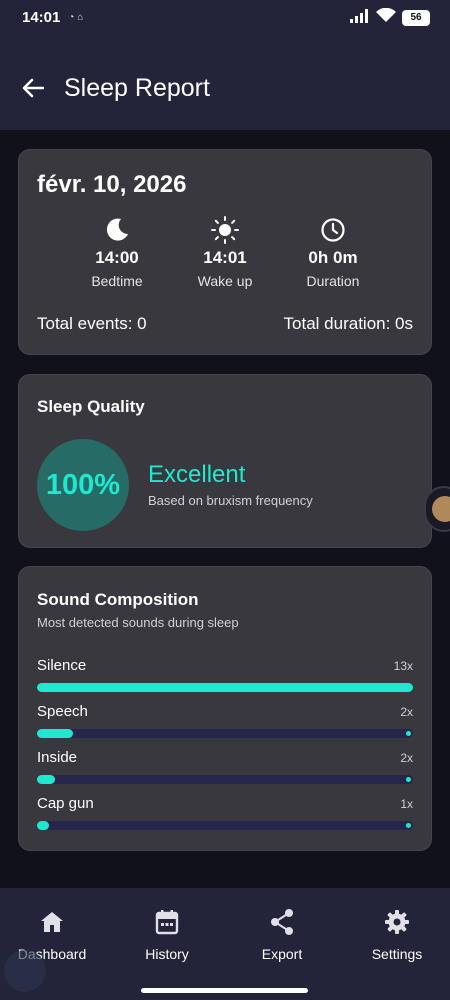 This screenshot has width=450, height=1000. Describe the element at coordinates (360, 17) in the screenshot. I see `signal-icon` at that location.